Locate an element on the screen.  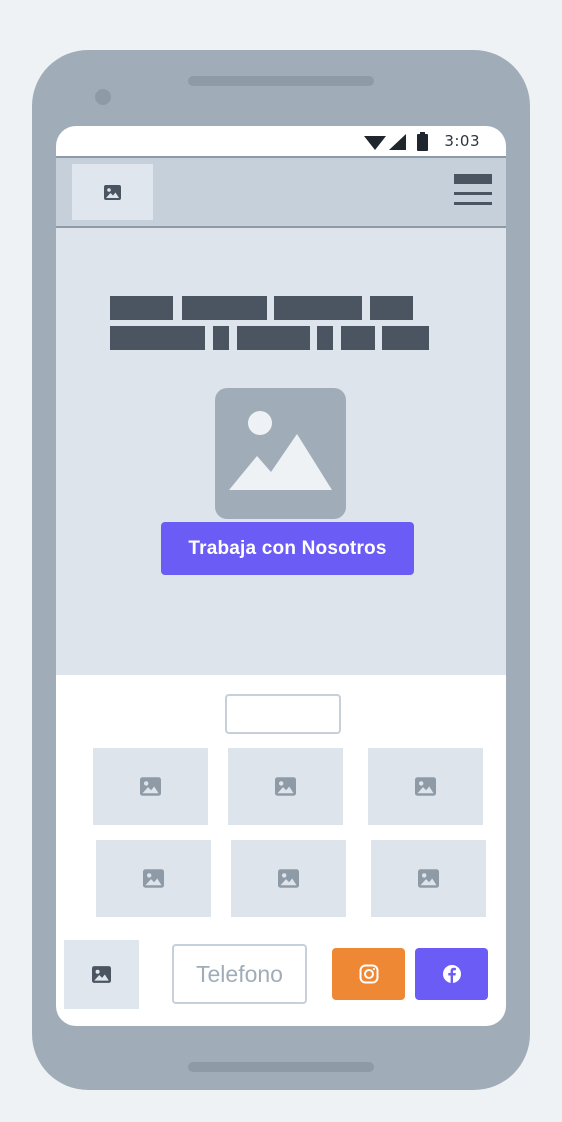
work-with-us-button: Trabaja con Nosotros is located at coordinates (287, 548).